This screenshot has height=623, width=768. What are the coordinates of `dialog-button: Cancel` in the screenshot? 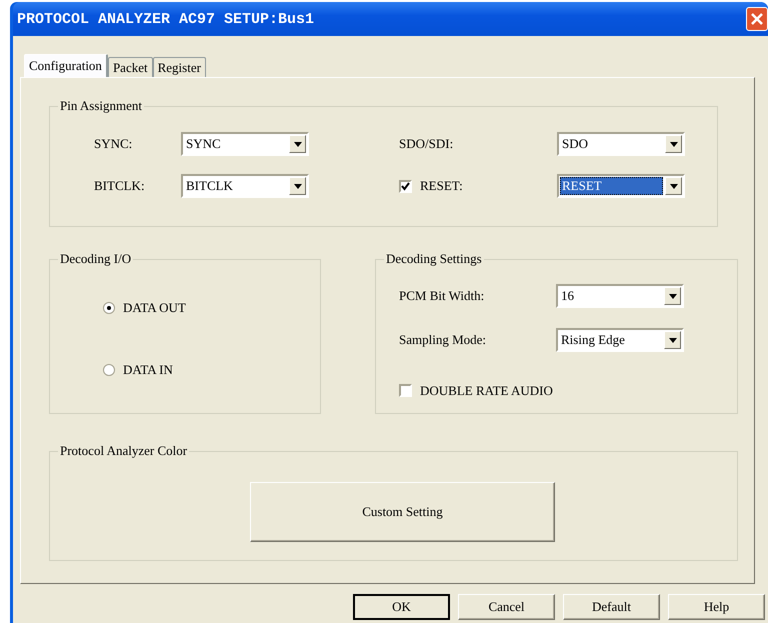 It's located at (506, 607).